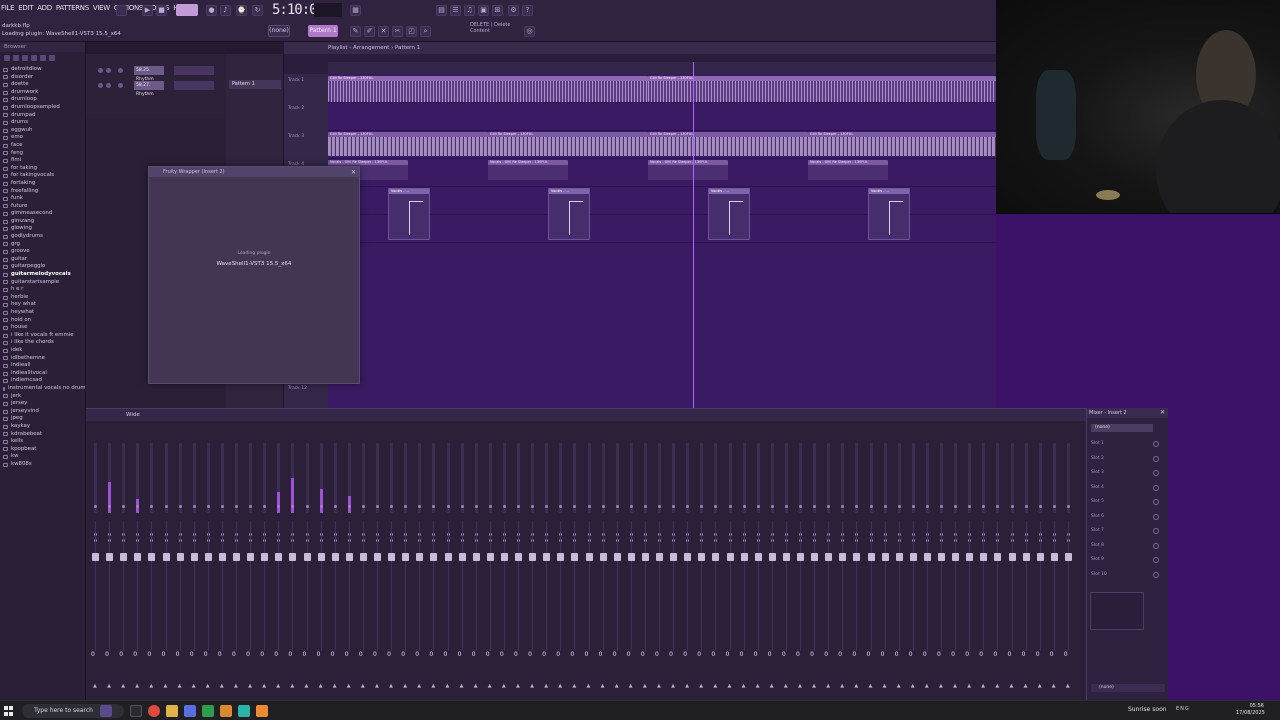  I want to click on weather-widget: Sunrise soon, so click(1147, 709).